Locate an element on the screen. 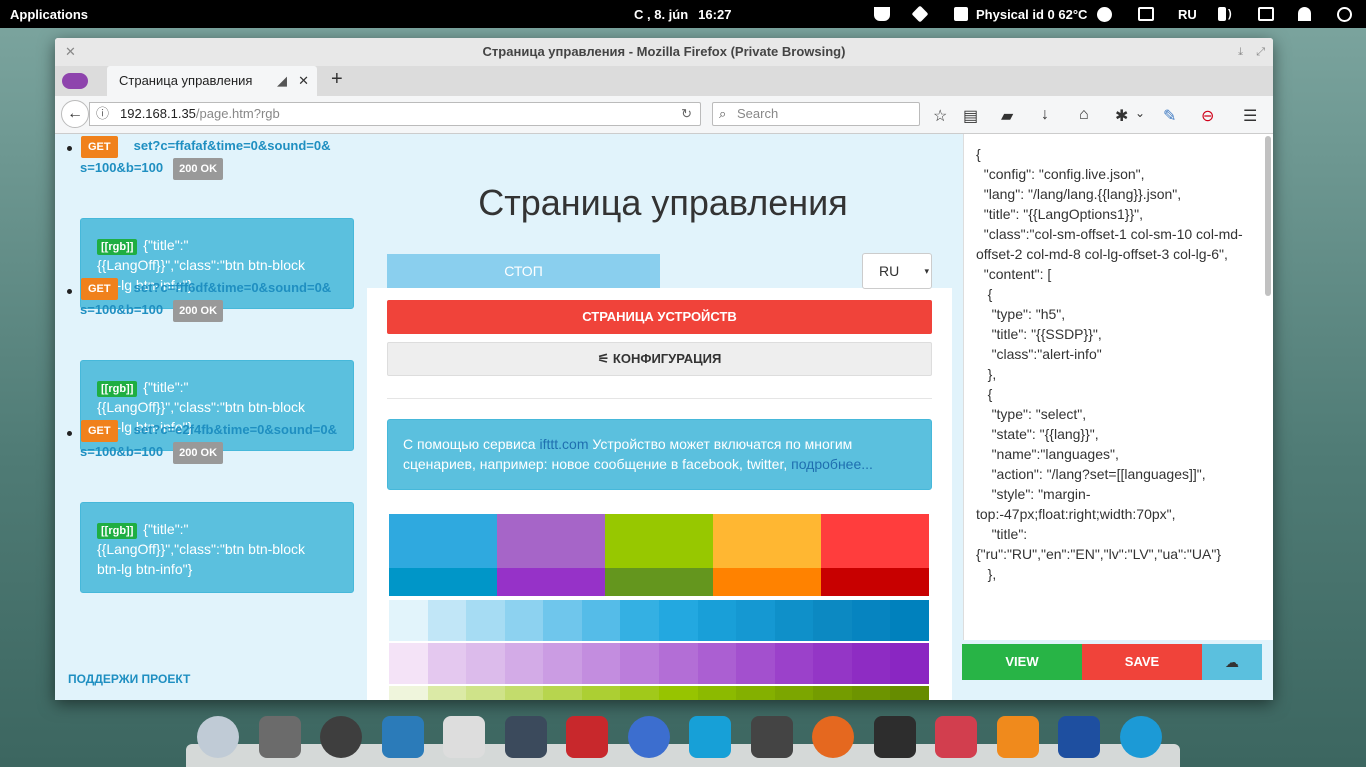  skype-icon is located at coordinates (1140, 737).